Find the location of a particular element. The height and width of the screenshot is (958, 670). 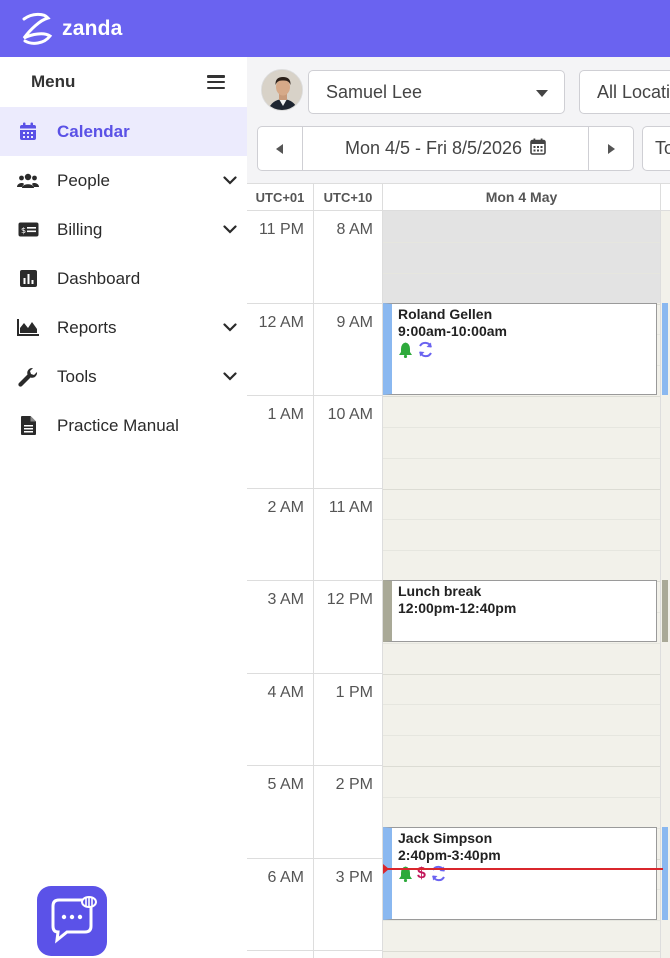

sidebar-item-label: People is located at coordinates (83, 180).